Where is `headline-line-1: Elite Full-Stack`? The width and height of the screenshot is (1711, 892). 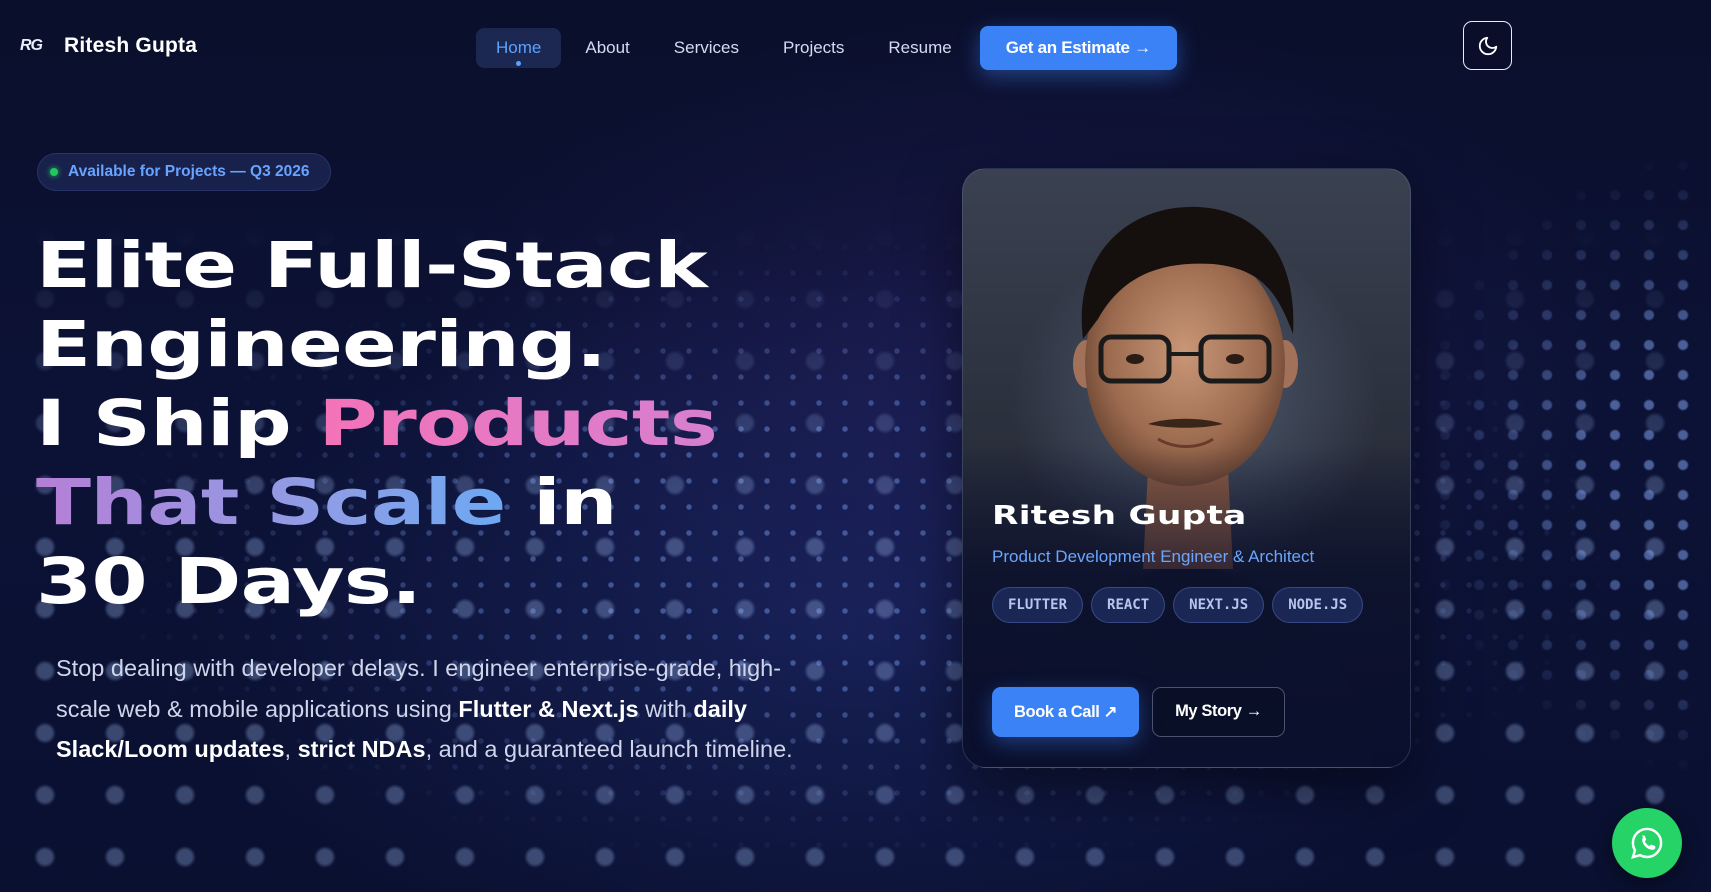 headline-line-1: Elite Full-Stack is located at coordinates (372, 265).